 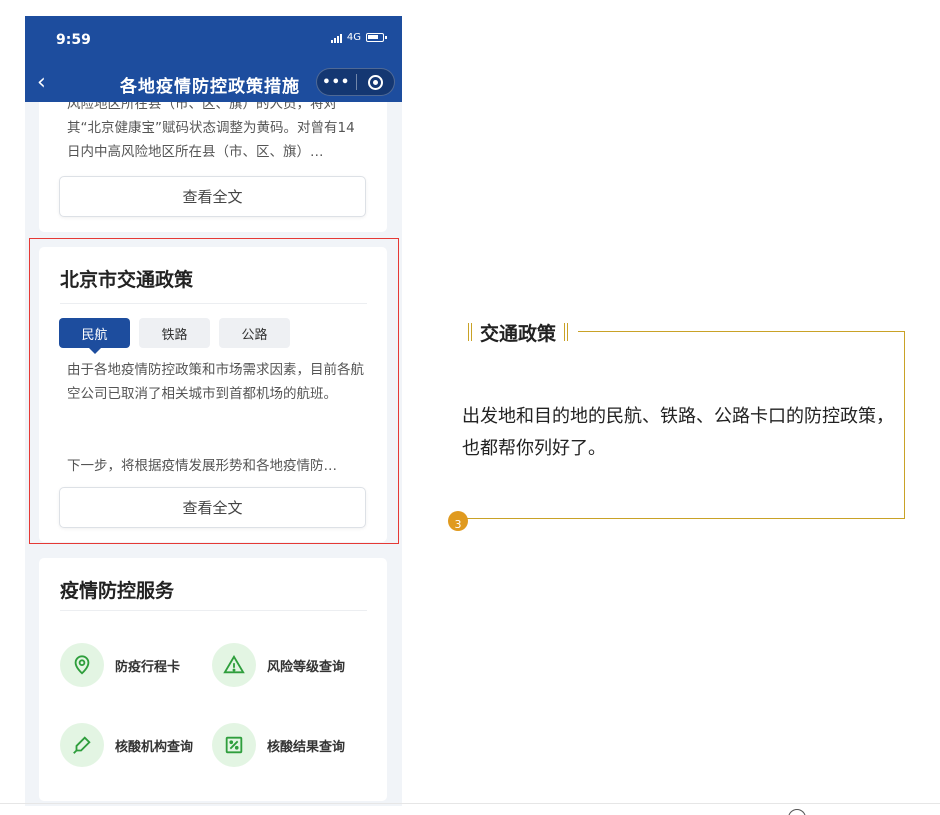 I want to click on scroll-top-icon, so click(x=797, y=812).